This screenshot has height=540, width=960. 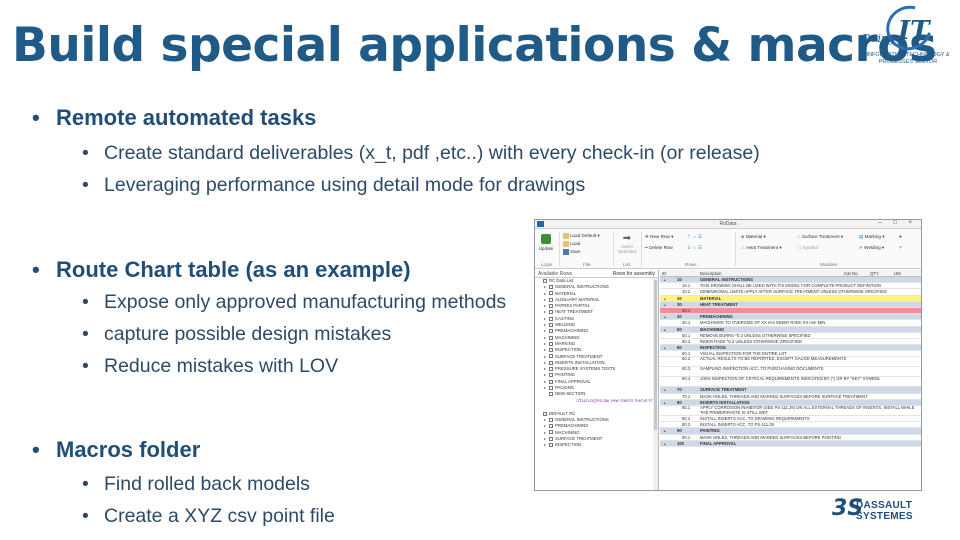 What do you see at coordinates (116, 450) in the screenshot?
I see `bullet-macros-folder: Macros folder` at bounding box center [116, 450].